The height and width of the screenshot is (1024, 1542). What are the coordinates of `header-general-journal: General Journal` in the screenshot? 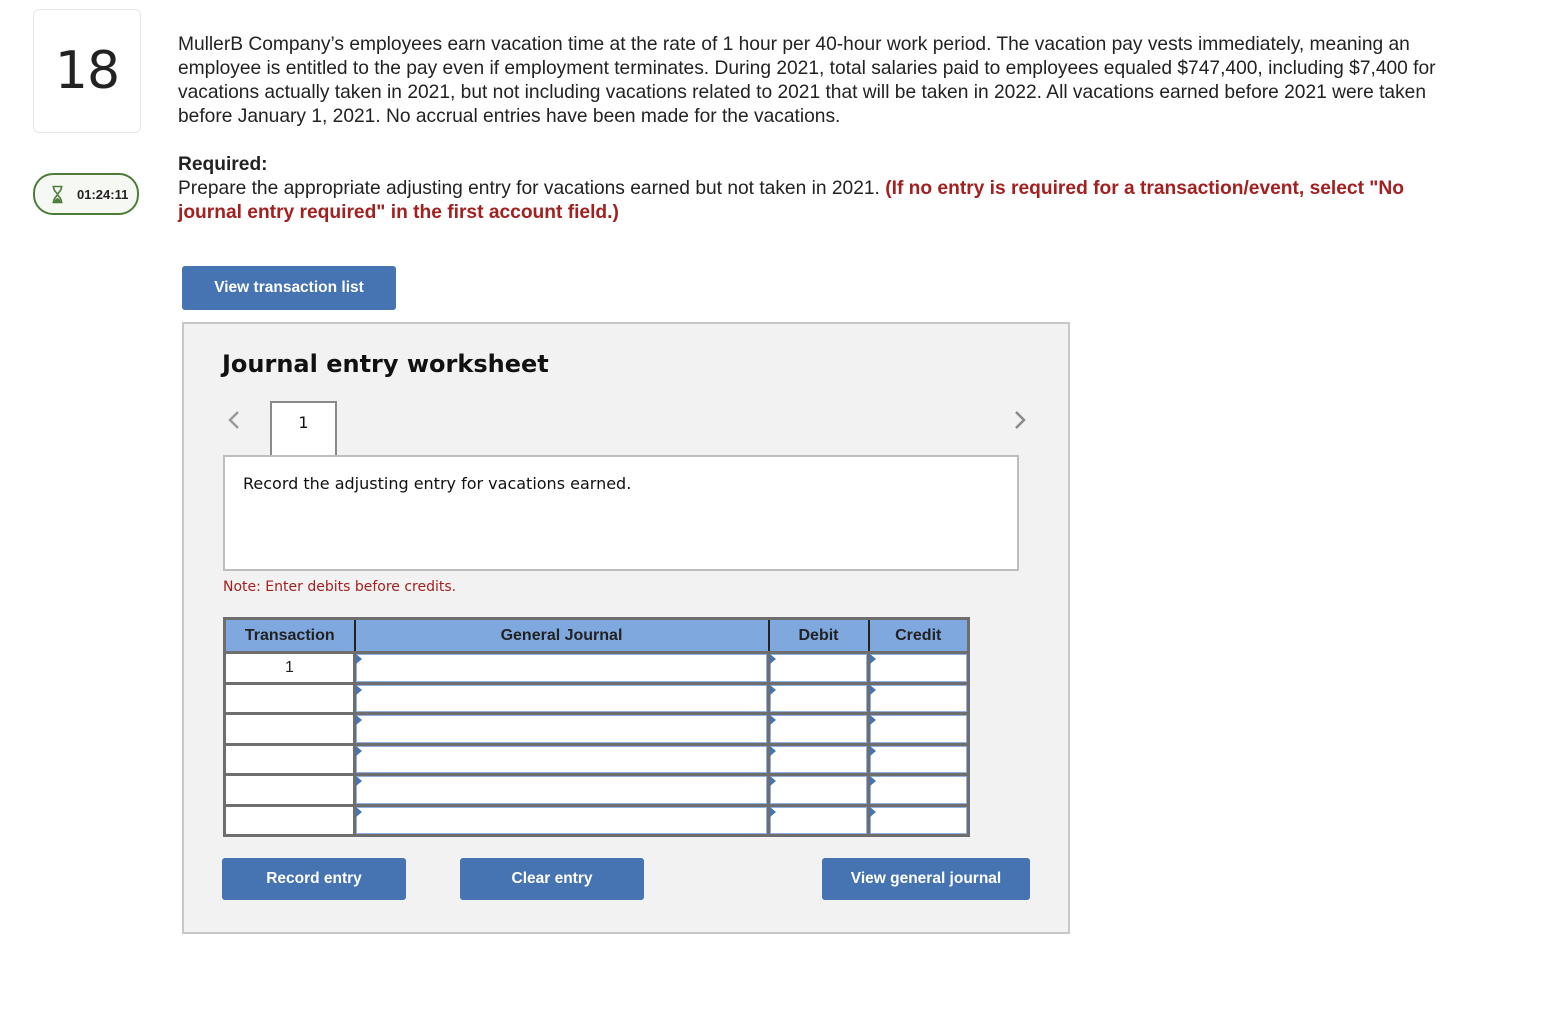 It's located at (561, 636).